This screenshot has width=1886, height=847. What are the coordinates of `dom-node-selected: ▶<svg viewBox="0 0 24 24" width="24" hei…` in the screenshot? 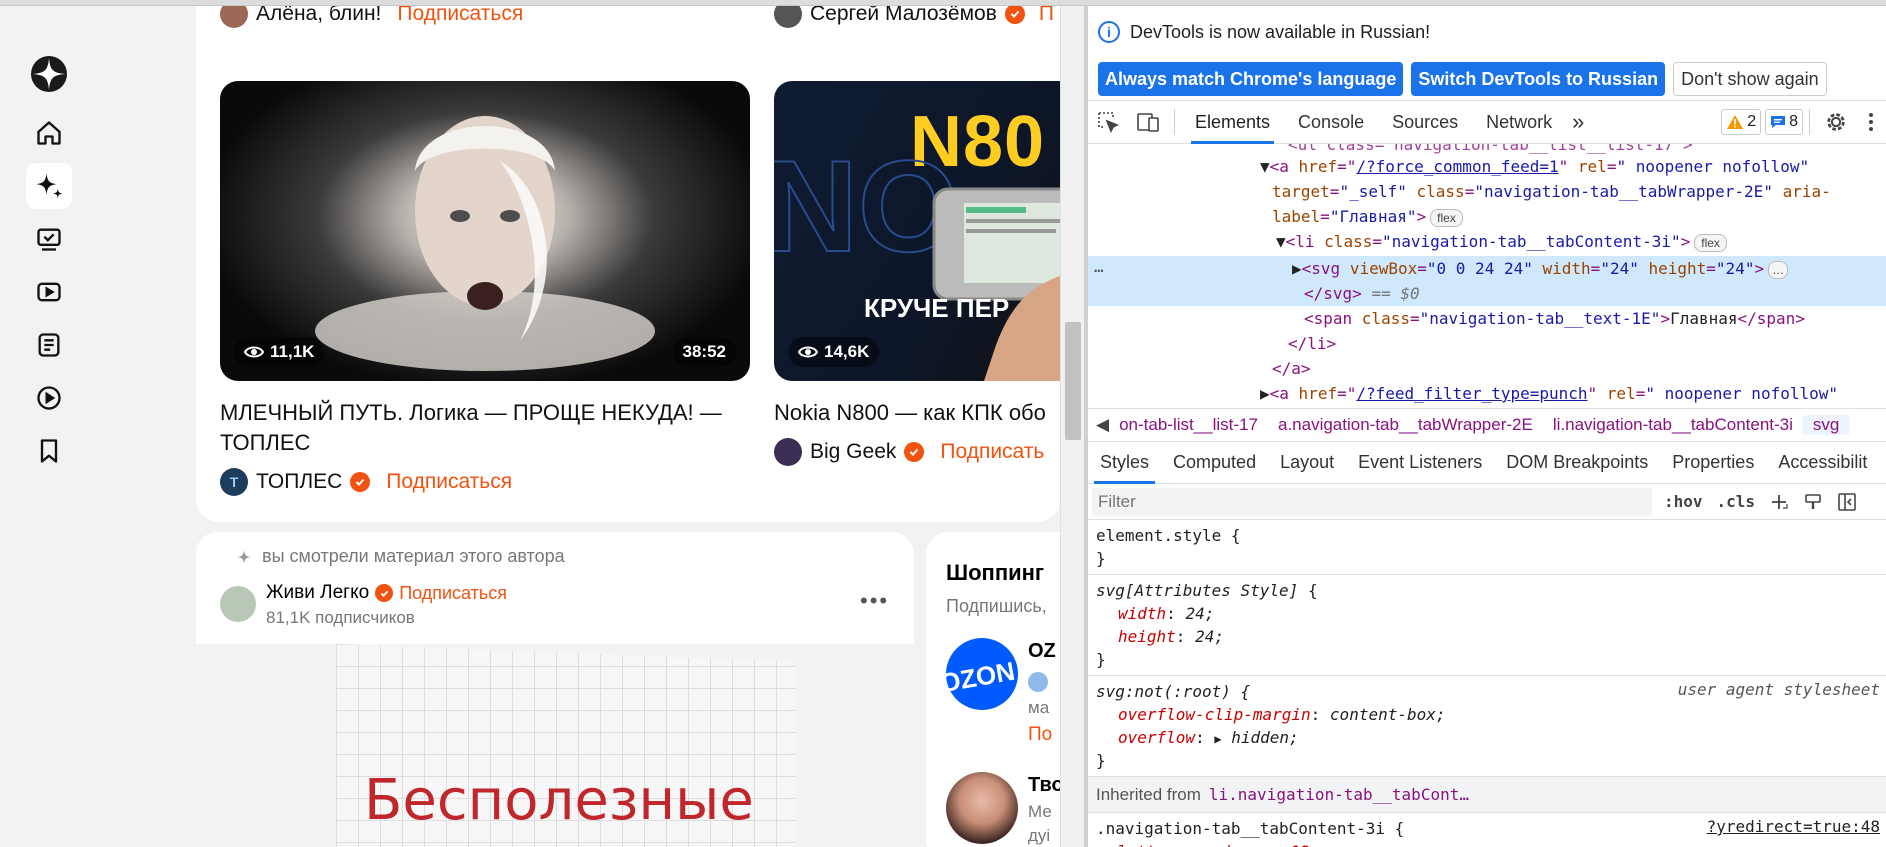 It's located at (1540, 268).